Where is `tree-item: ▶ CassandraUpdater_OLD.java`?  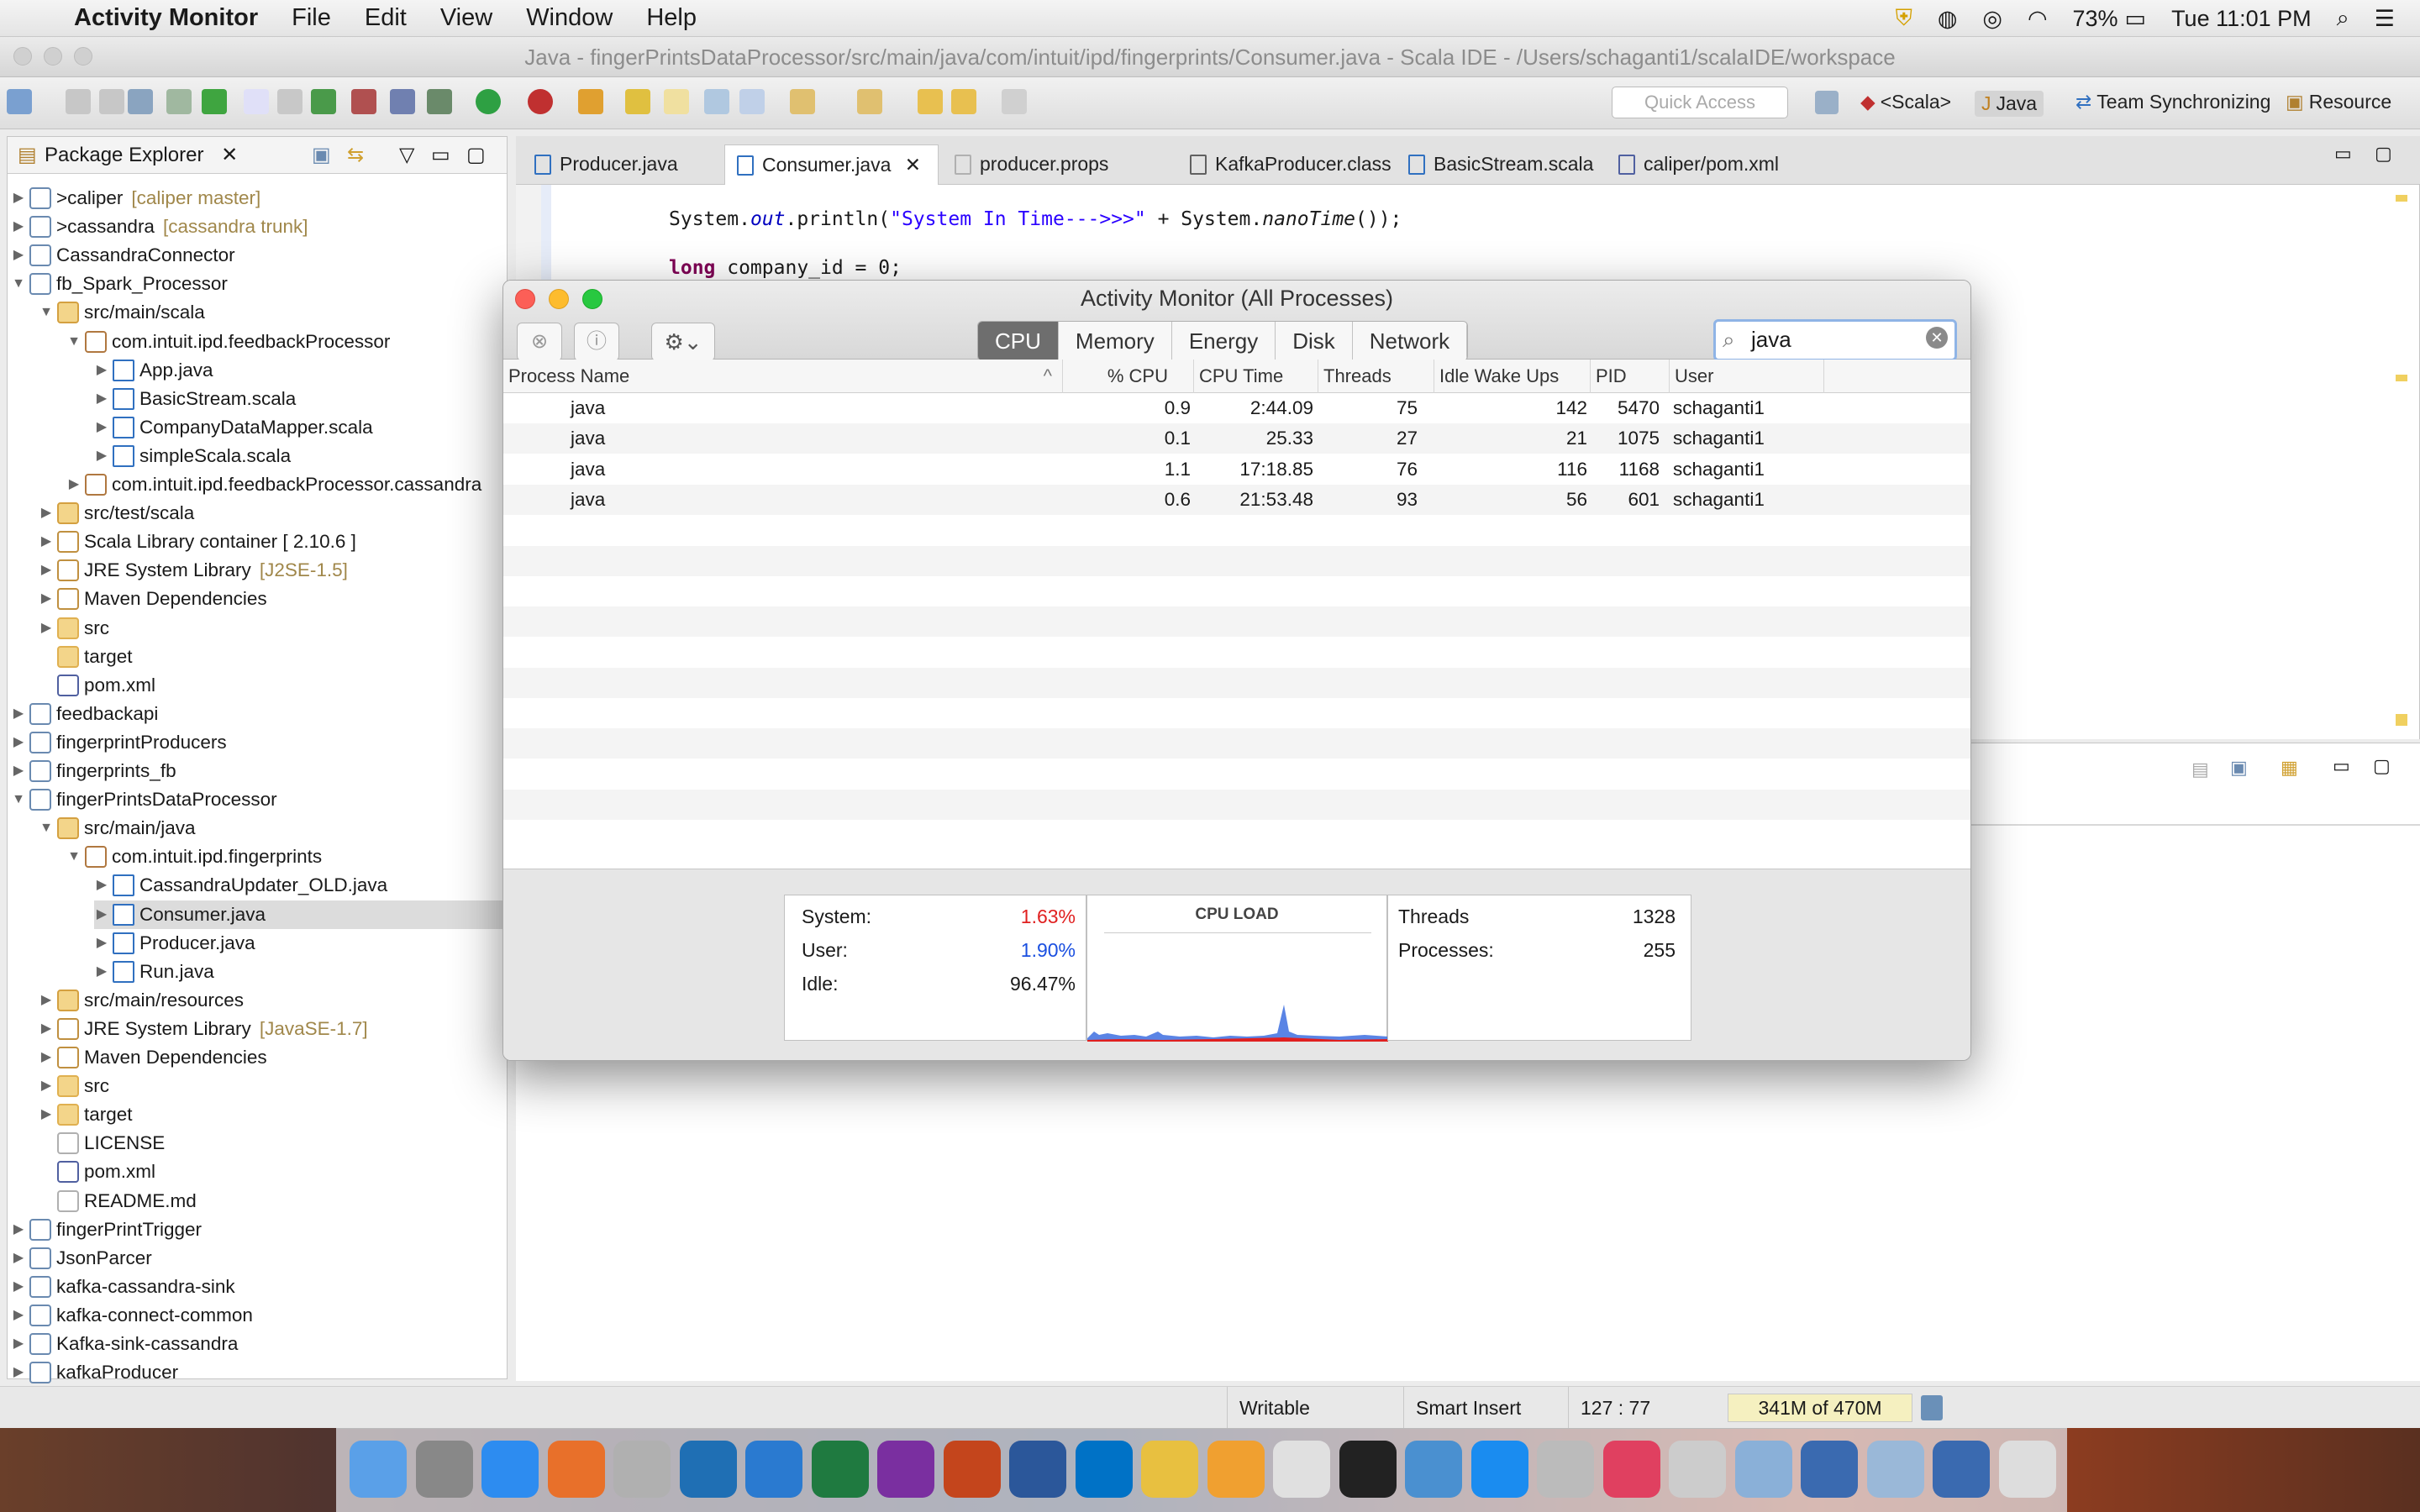 tree-item: ▶ CassandraUpdater_OLD.java is located at coordinates (300, 885).